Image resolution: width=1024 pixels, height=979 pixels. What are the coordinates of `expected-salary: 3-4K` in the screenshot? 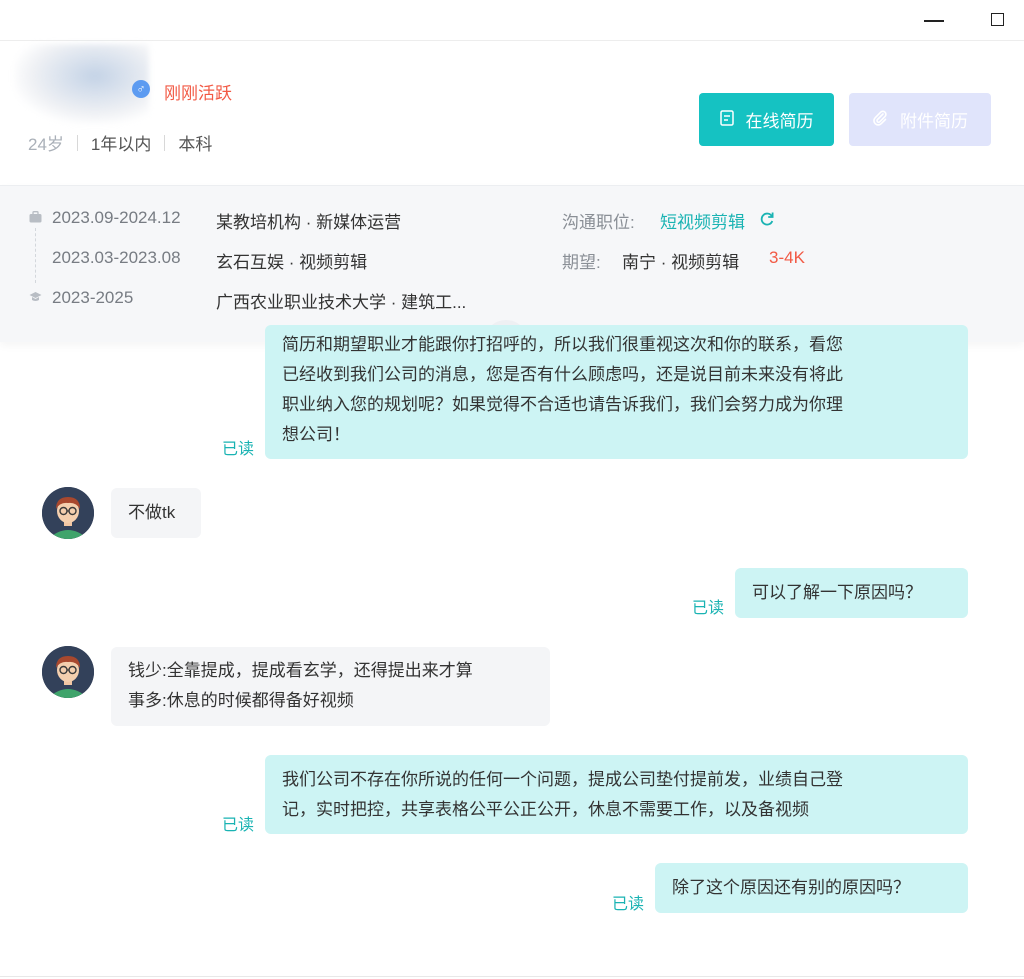 It's located at (787, 257).